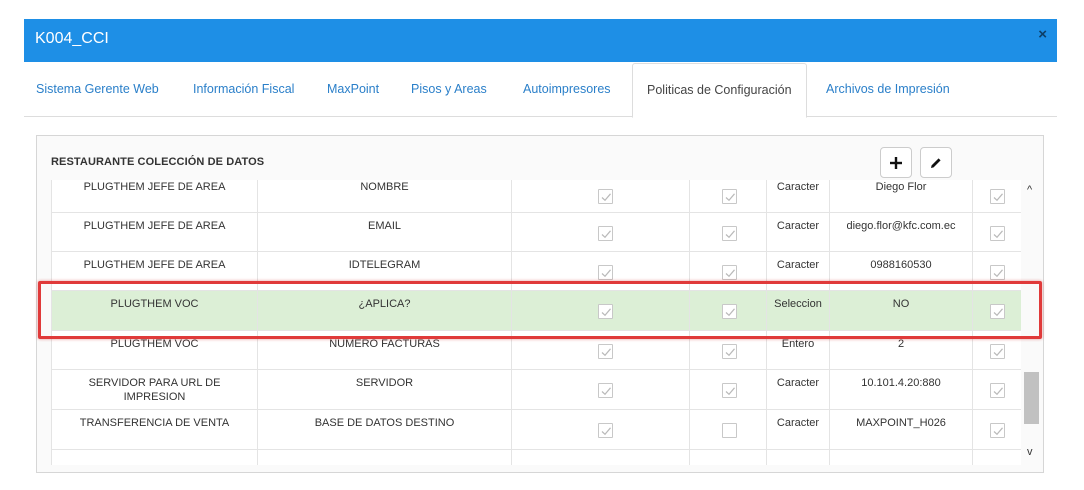 The width and height of the screenshot is (1084, 490). Describe the element at coordinates (353, 89) in the screenshot. I see `tab-maxpoint: MaxPoint` at that location.